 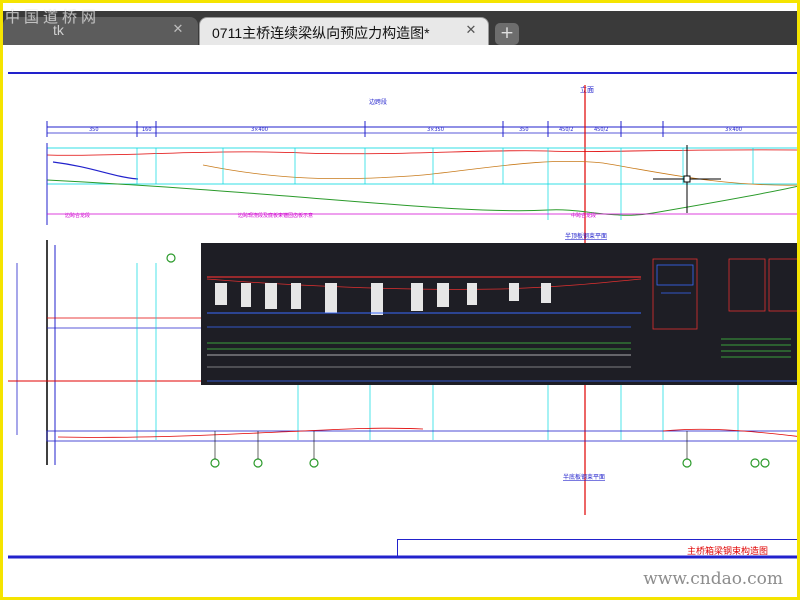 I want to click on new-tab-button: +, so click(x=507, y=34).